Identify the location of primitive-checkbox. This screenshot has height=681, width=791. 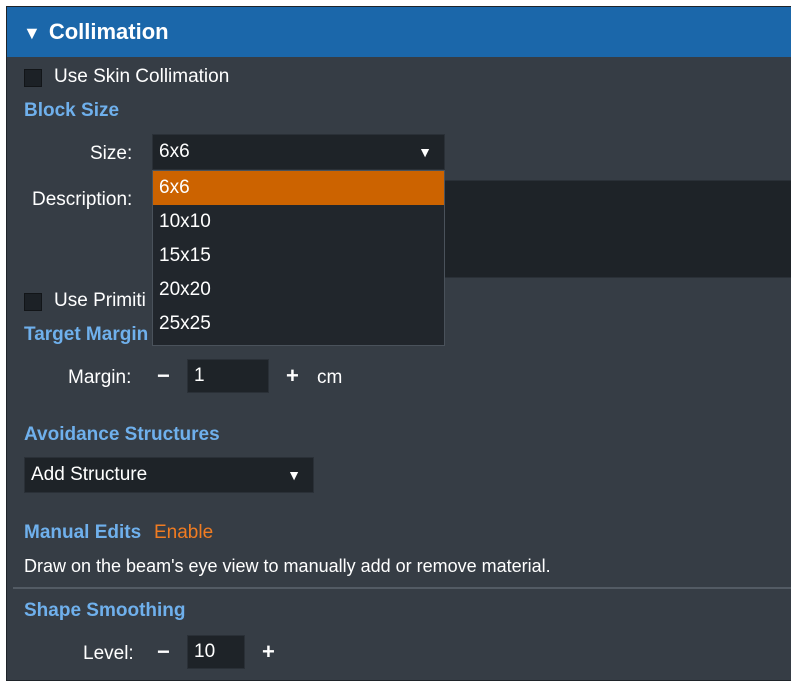
(33, 302).